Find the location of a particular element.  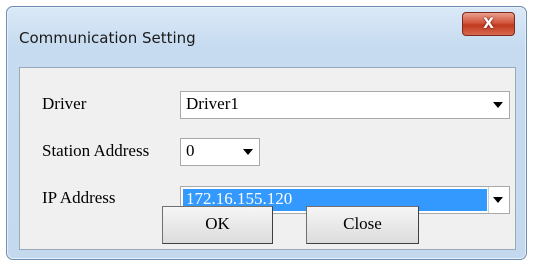

station-address-value: 0 is located at coordinates (190, 150).